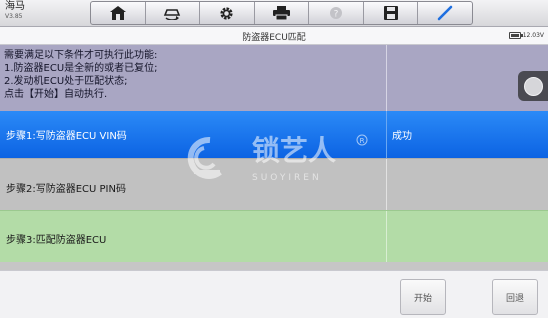  I want to click on scroll-handle, so click(533, 86).